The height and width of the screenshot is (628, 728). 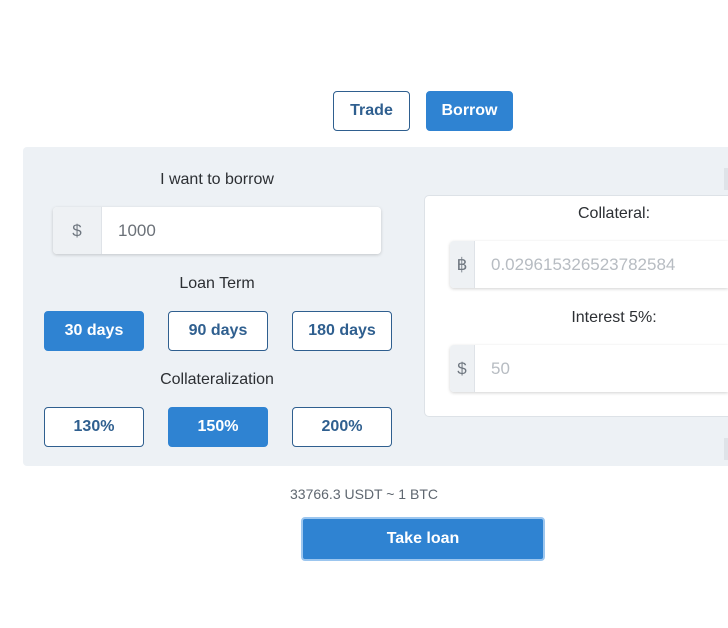 I want to click on borrow-amount-group: $, so click(x=217, y=230).